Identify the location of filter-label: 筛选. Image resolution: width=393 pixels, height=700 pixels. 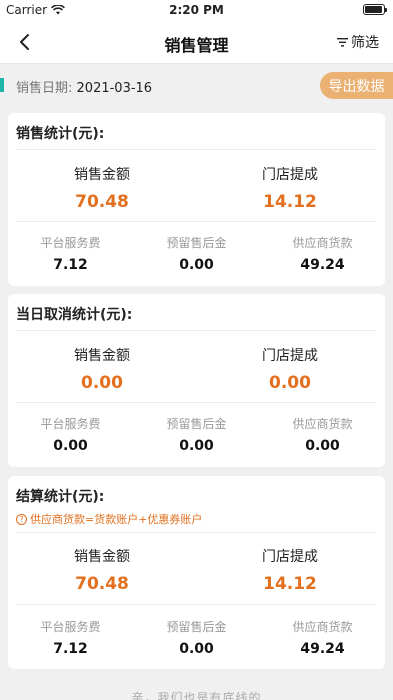
(365, 43).